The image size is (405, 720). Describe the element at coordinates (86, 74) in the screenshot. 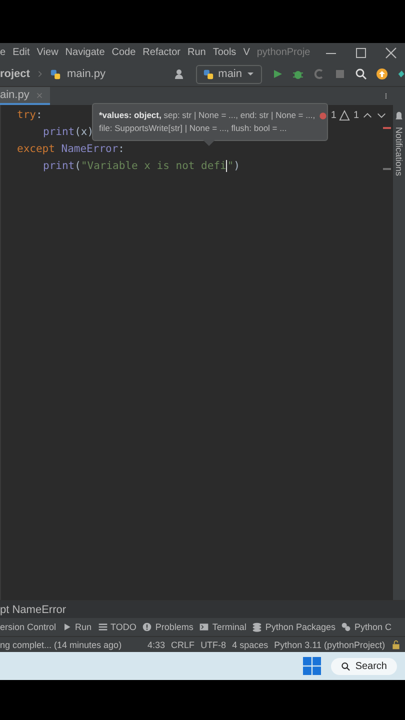

I see `breadcrumb-item: main.py` at that location.